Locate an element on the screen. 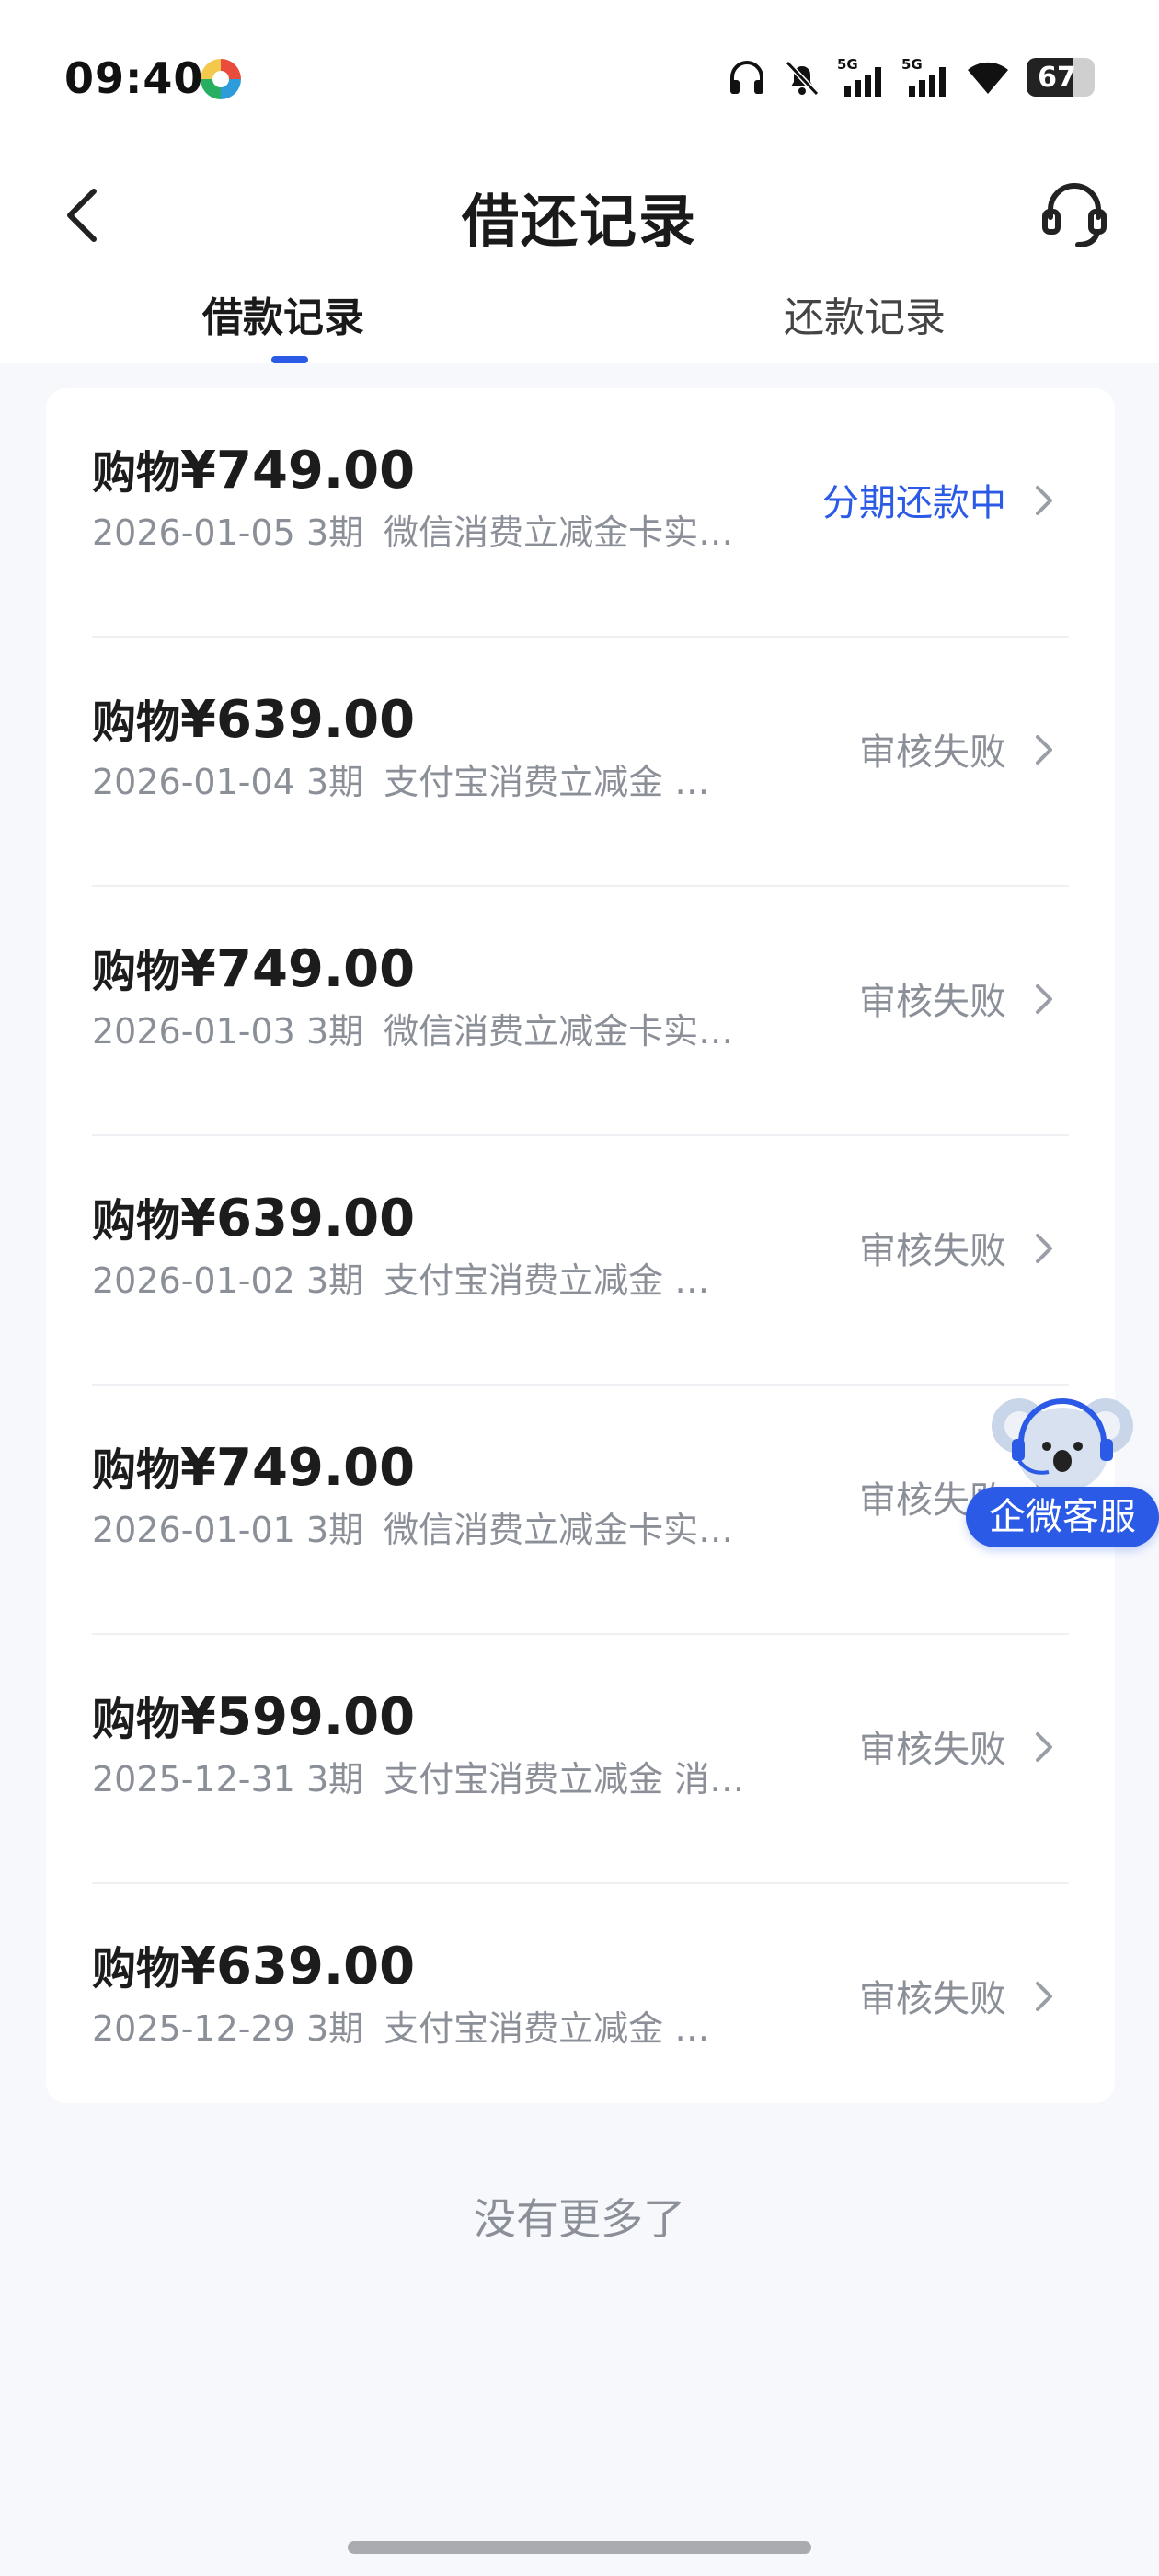  tab-bar: 借款记录 还款记录 is located at coordinates (579, 324).